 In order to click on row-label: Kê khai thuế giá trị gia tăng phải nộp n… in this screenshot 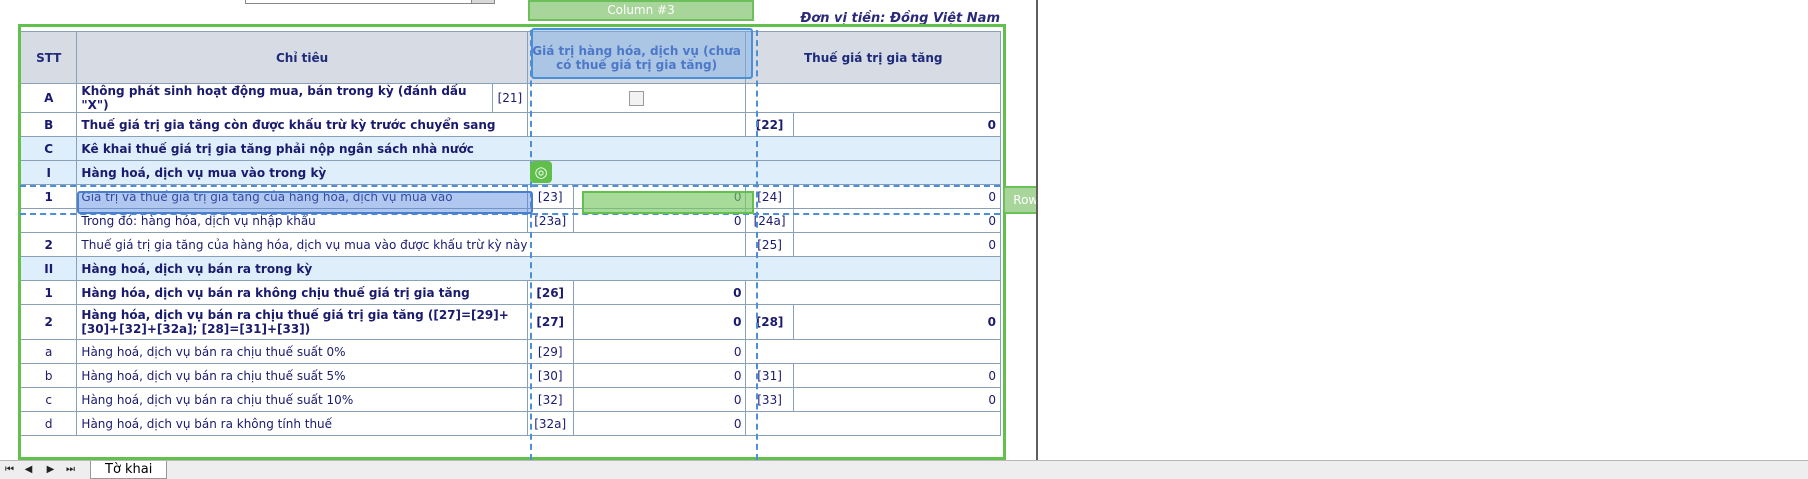, I will do `click(538, 148)`.